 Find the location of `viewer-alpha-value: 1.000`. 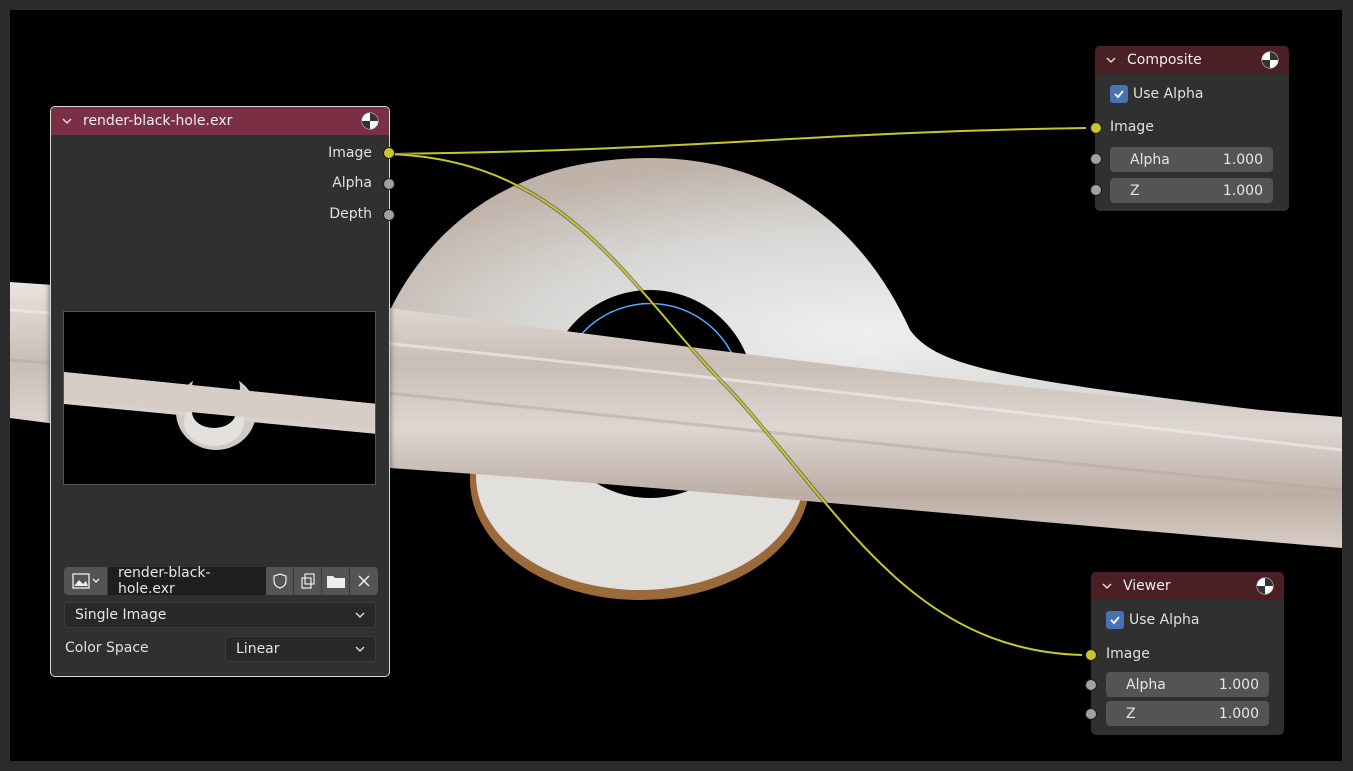

viewer-alpha-value: 1.000 is located at coordinates (1238, 684).